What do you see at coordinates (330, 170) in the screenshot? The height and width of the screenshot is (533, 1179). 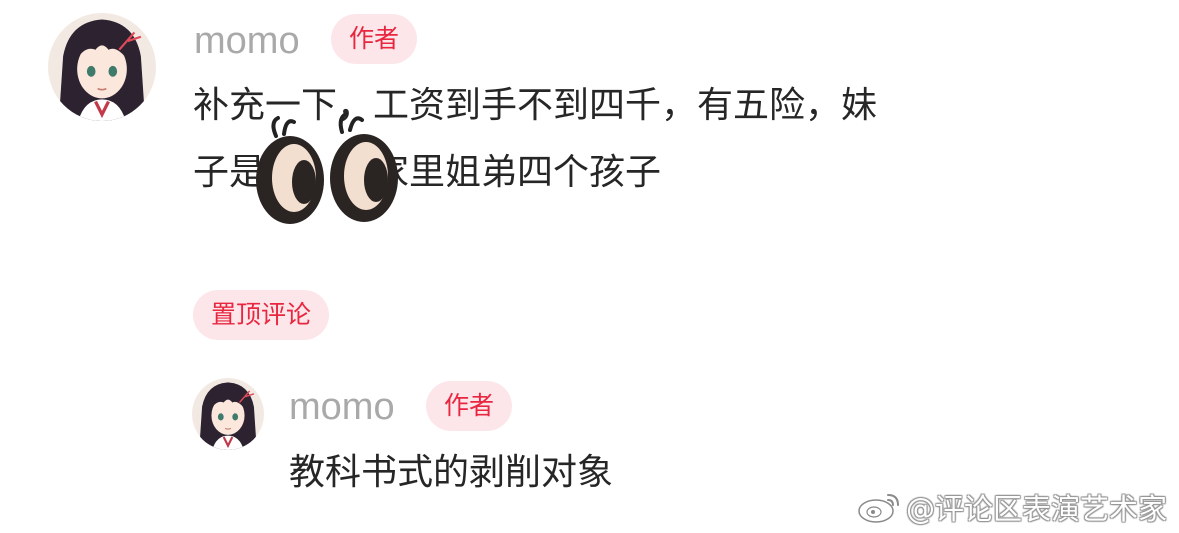 I see `eyes-sticker-icon` at bounding box center [330, 170].